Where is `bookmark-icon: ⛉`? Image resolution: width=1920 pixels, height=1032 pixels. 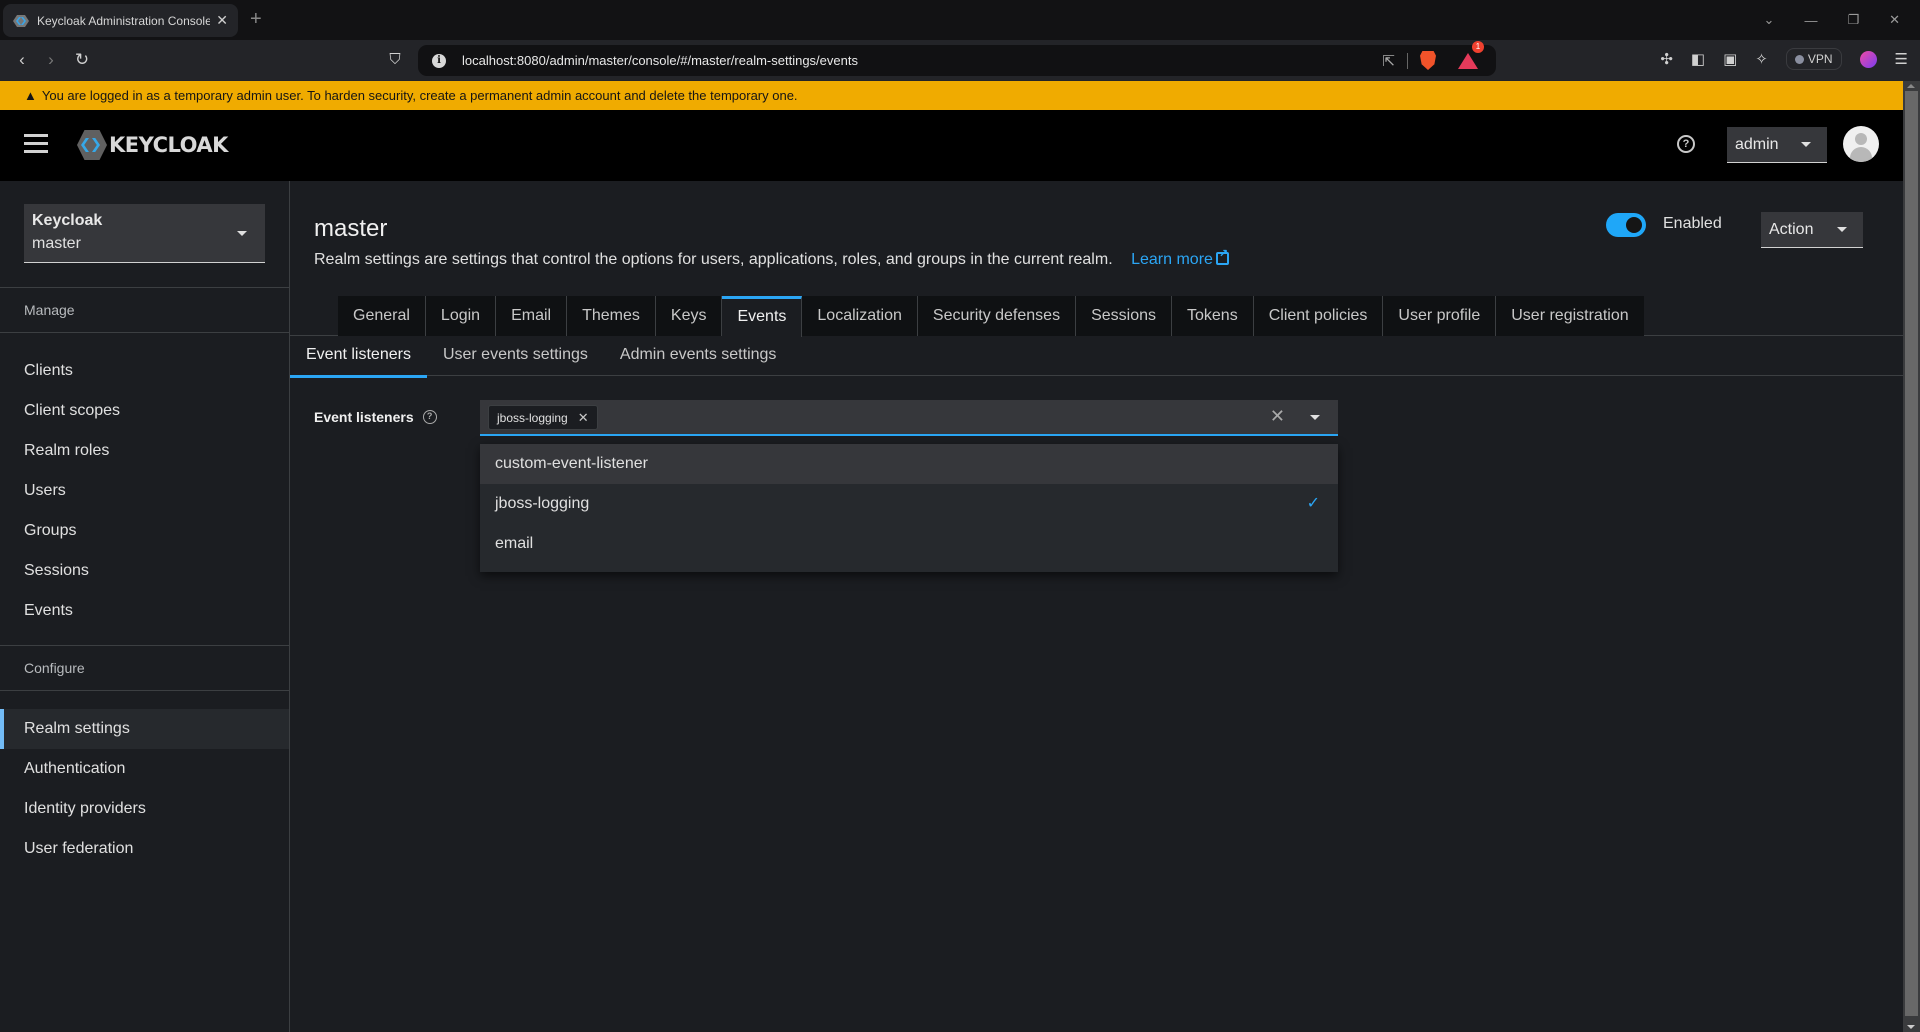
bookmark-icon: ⛉ is located at coordinates (395, 60).